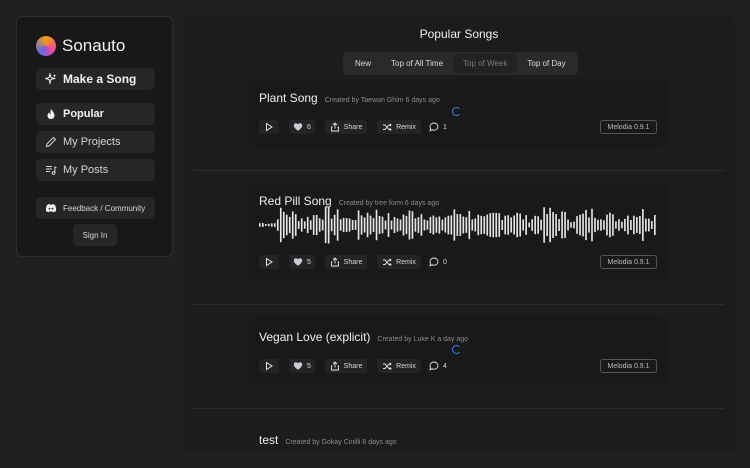  What do you see at coordinates (417, 63) in the screenshot?
I see `tab-top-all-time: Top of All Time` at bounding box center [417, 63].